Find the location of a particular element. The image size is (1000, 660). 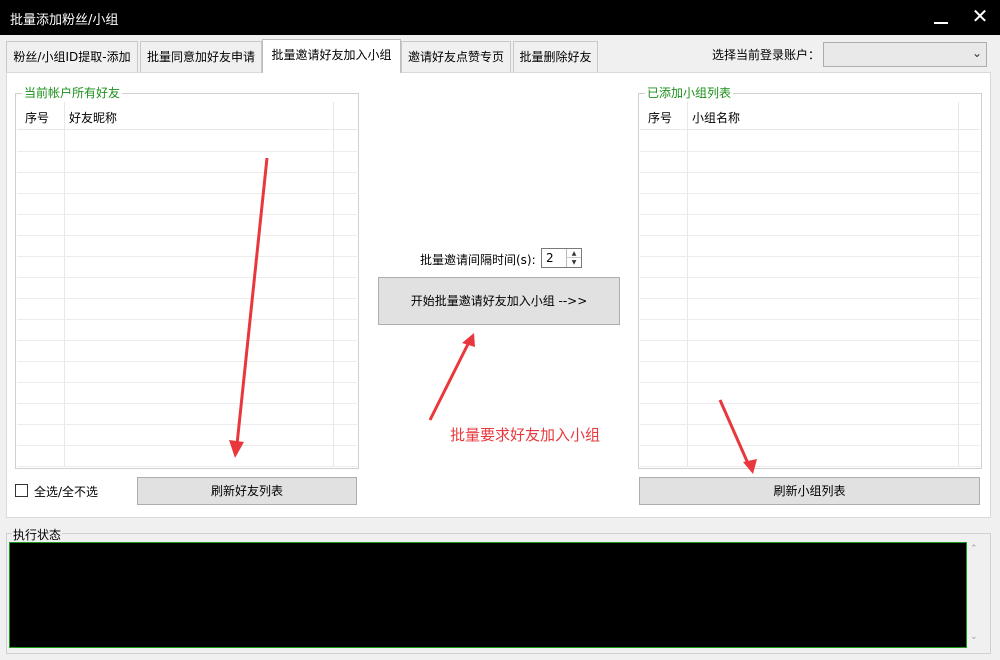

annotation-text: 批量要求好友加入小组 is located at coordinates (525, 435).